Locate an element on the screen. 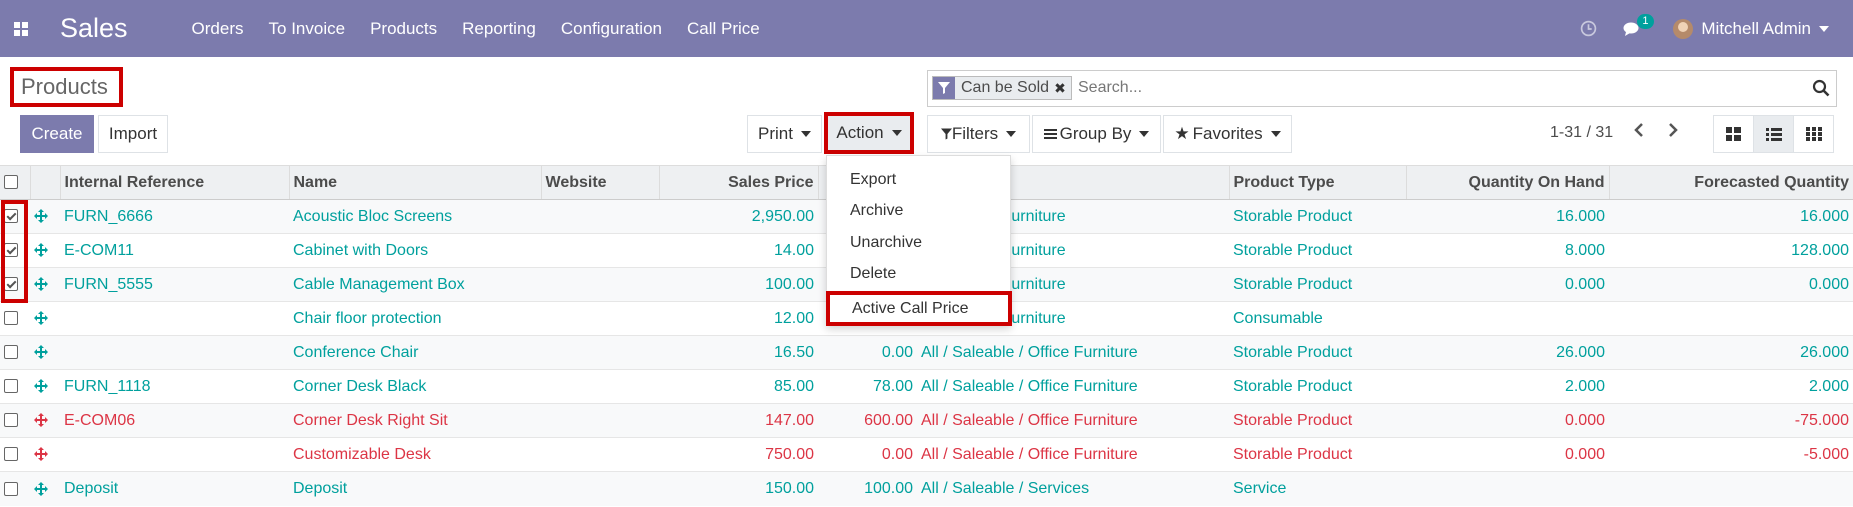 The height and width of the screenshot is (507, 1853). selected-rows-highlight is located at coordinates (14, 251).